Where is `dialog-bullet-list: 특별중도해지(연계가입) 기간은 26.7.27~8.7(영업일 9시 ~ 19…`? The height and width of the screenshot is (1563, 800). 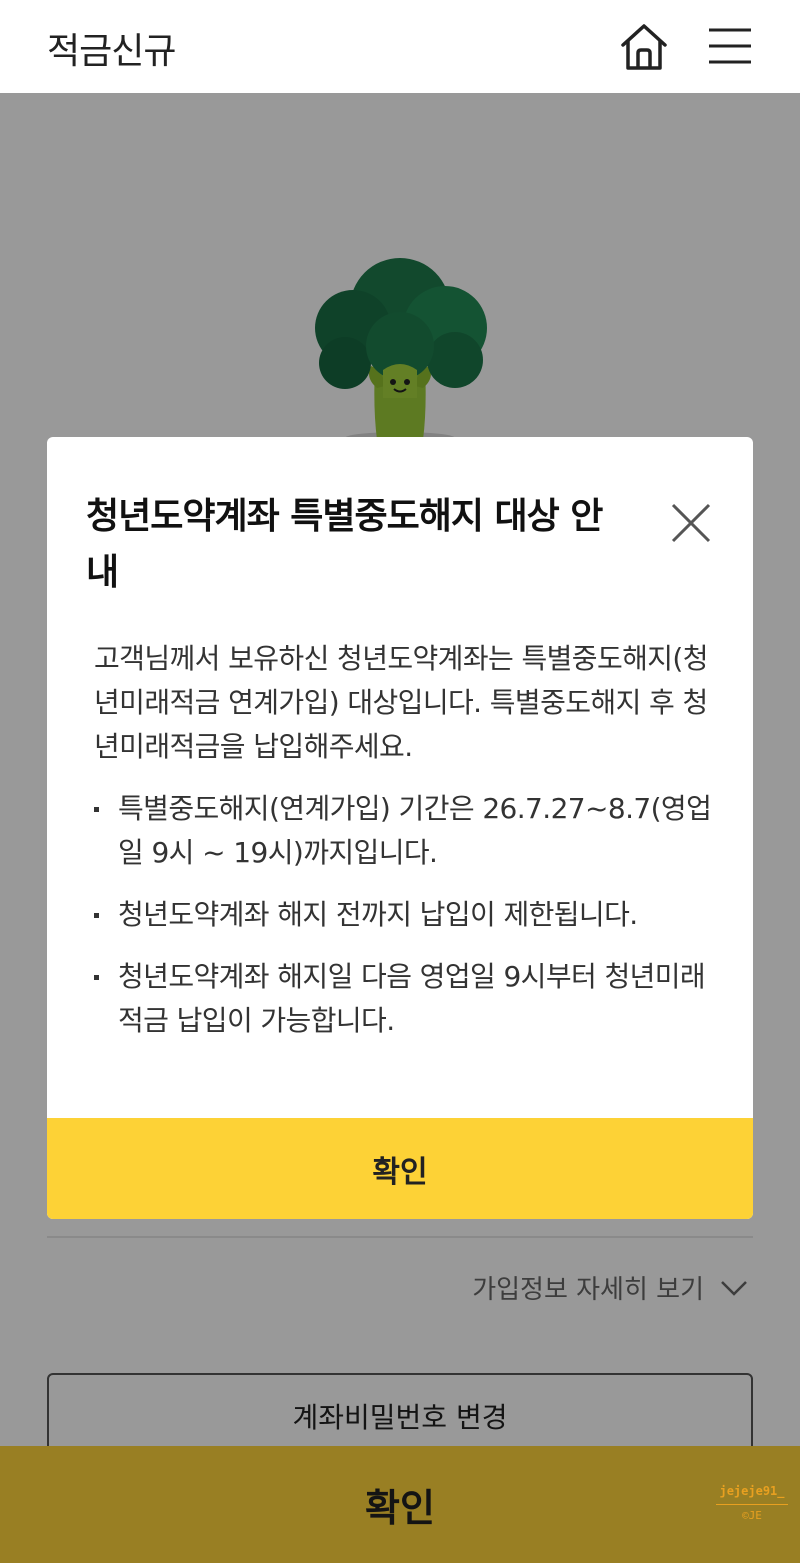 dialog-bullet-list: 특별중도해지(연계가입) 기간은 26.7.27~8.7(영업일 9시 ~ 19… is located at coordinates (407, 924).